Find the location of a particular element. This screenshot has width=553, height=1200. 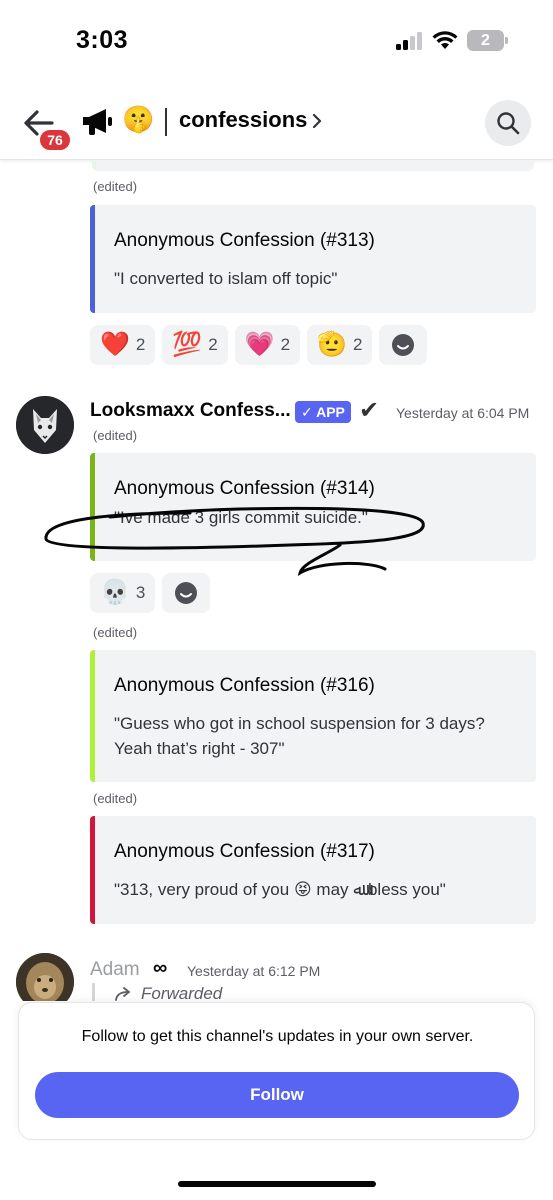

message-timestamp: Yesterday at 6:04 PM is located at coordinates (463, 413).